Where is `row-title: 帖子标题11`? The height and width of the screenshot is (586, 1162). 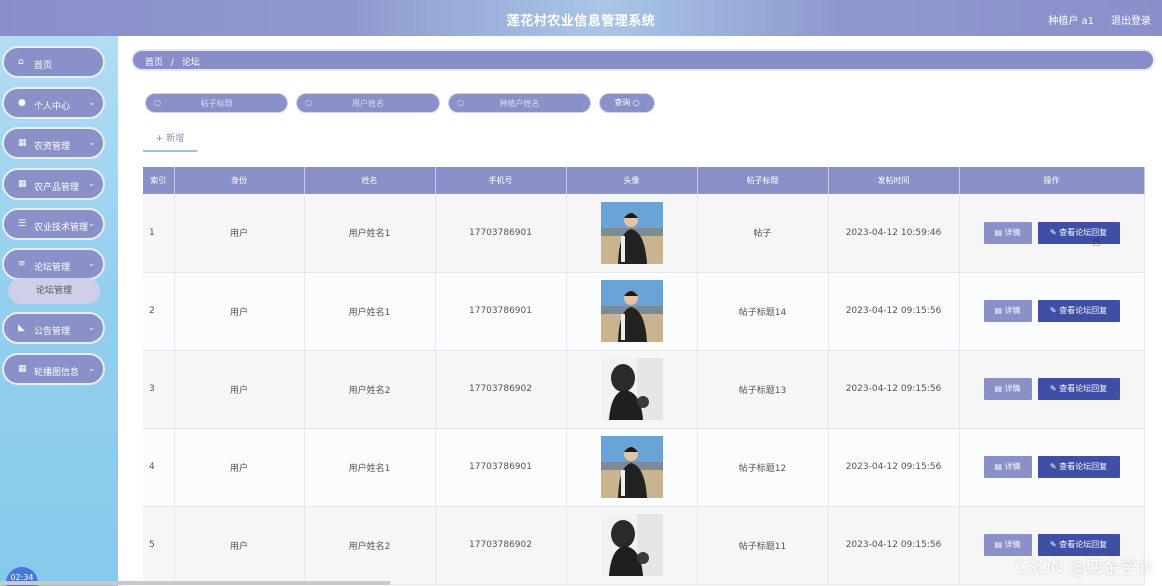
row-title: 帖子标题11 is located at coordinates (763, 545).